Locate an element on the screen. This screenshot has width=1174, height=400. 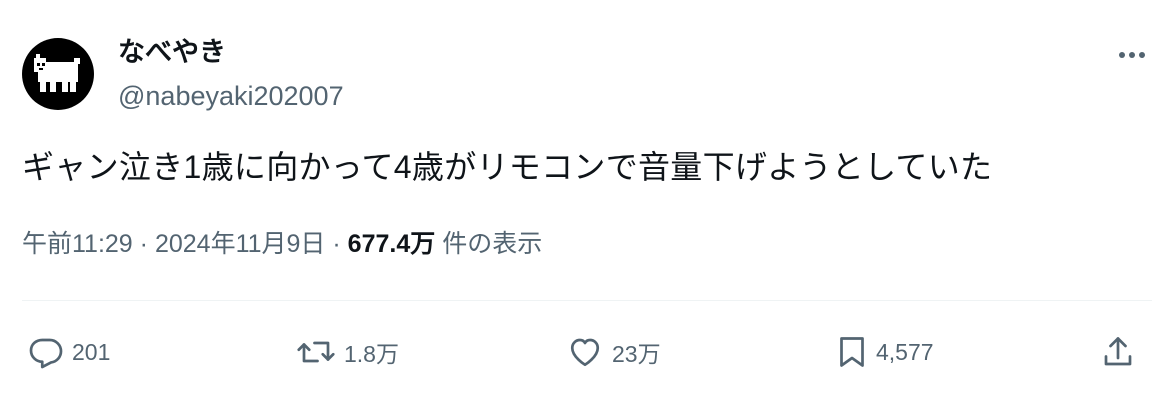
retweet-icon is located at coordinates (316, 352).